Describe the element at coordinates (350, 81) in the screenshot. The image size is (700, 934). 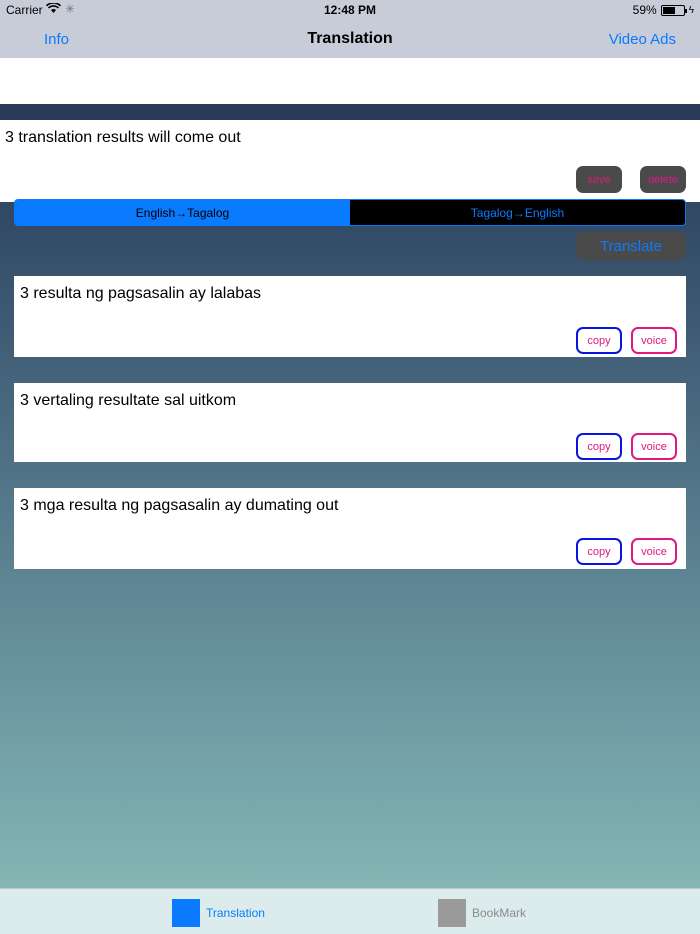
I see `ad-banner-area` at that location.